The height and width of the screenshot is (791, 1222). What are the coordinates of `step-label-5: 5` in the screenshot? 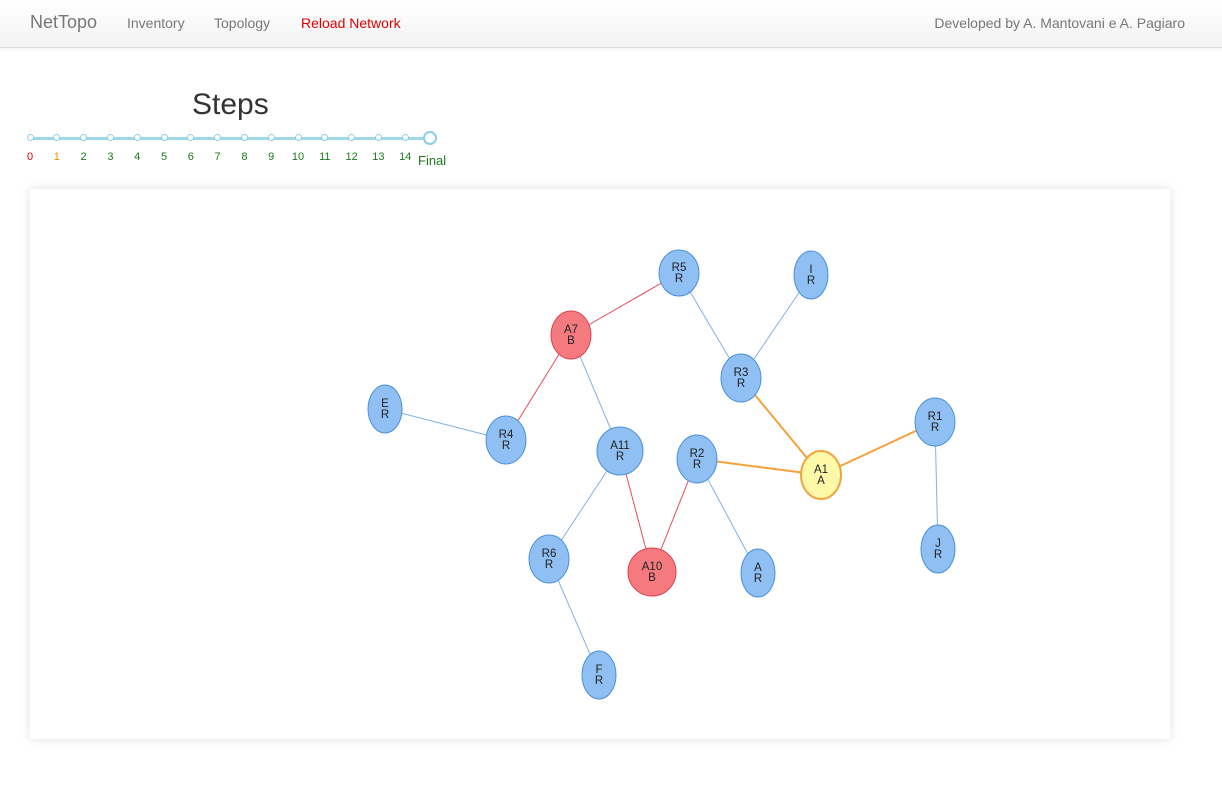 It's located at (164, 157).